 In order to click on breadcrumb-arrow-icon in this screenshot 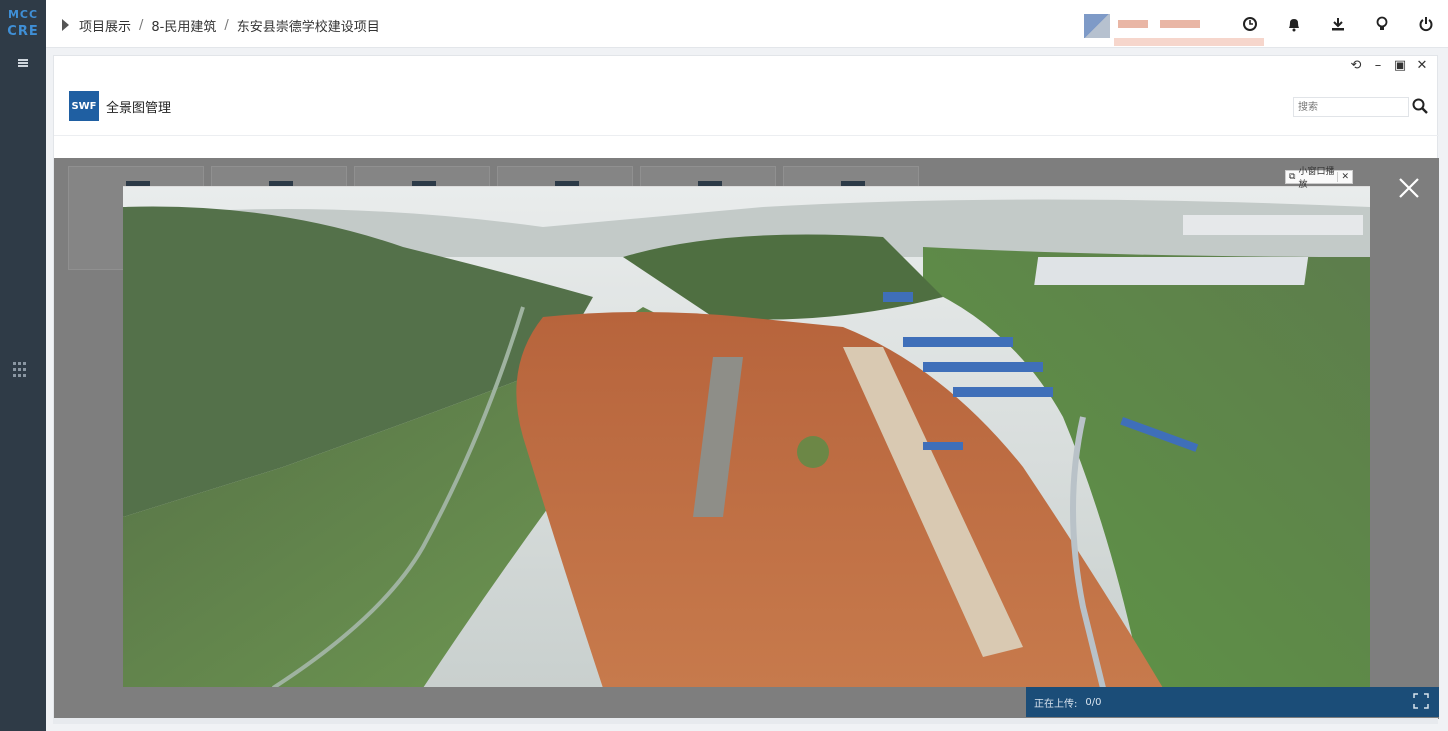, I will do `click(65, 25)`.